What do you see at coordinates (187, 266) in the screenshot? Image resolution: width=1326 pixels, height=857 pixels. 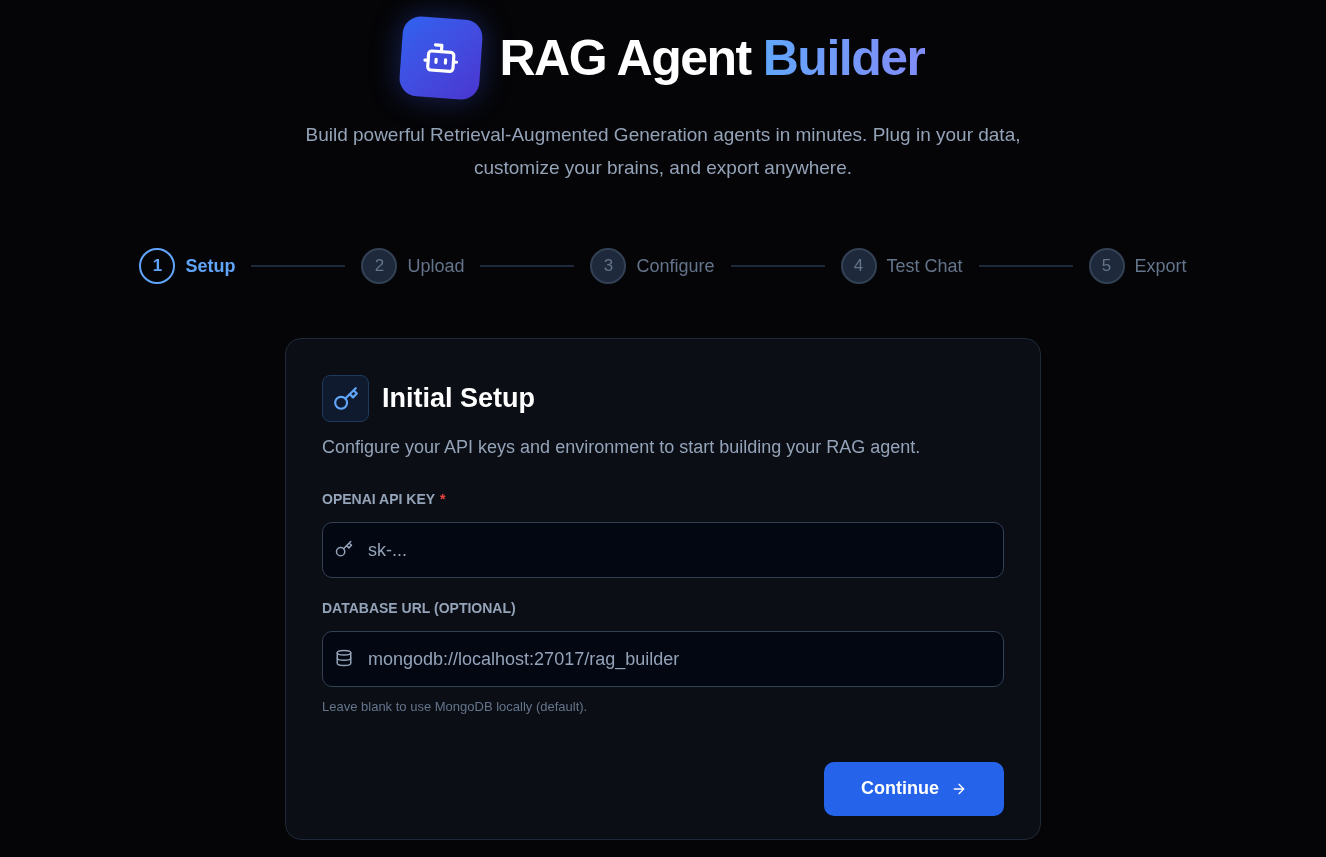 I see `step-tab: 1 Setup` at bounding box center [187, 266].